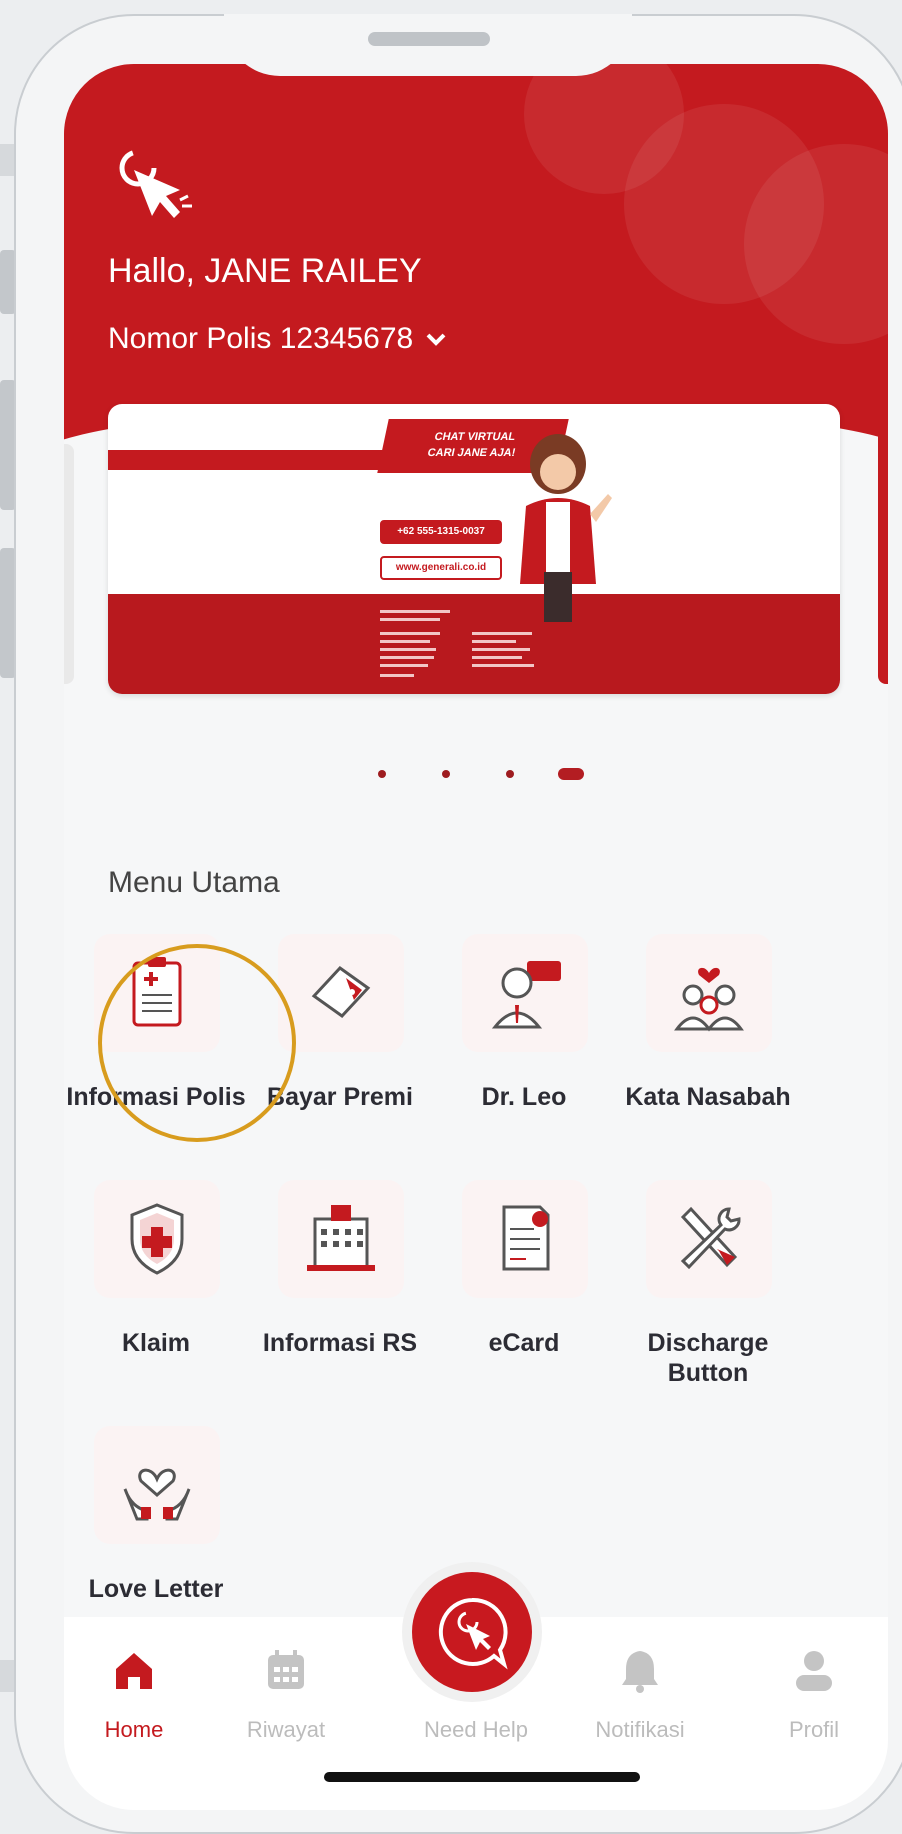 The width and height of the screenshot is (902, 1834). I want to click on banner-phone: +62 555-1315-0037, so click(441, 532).